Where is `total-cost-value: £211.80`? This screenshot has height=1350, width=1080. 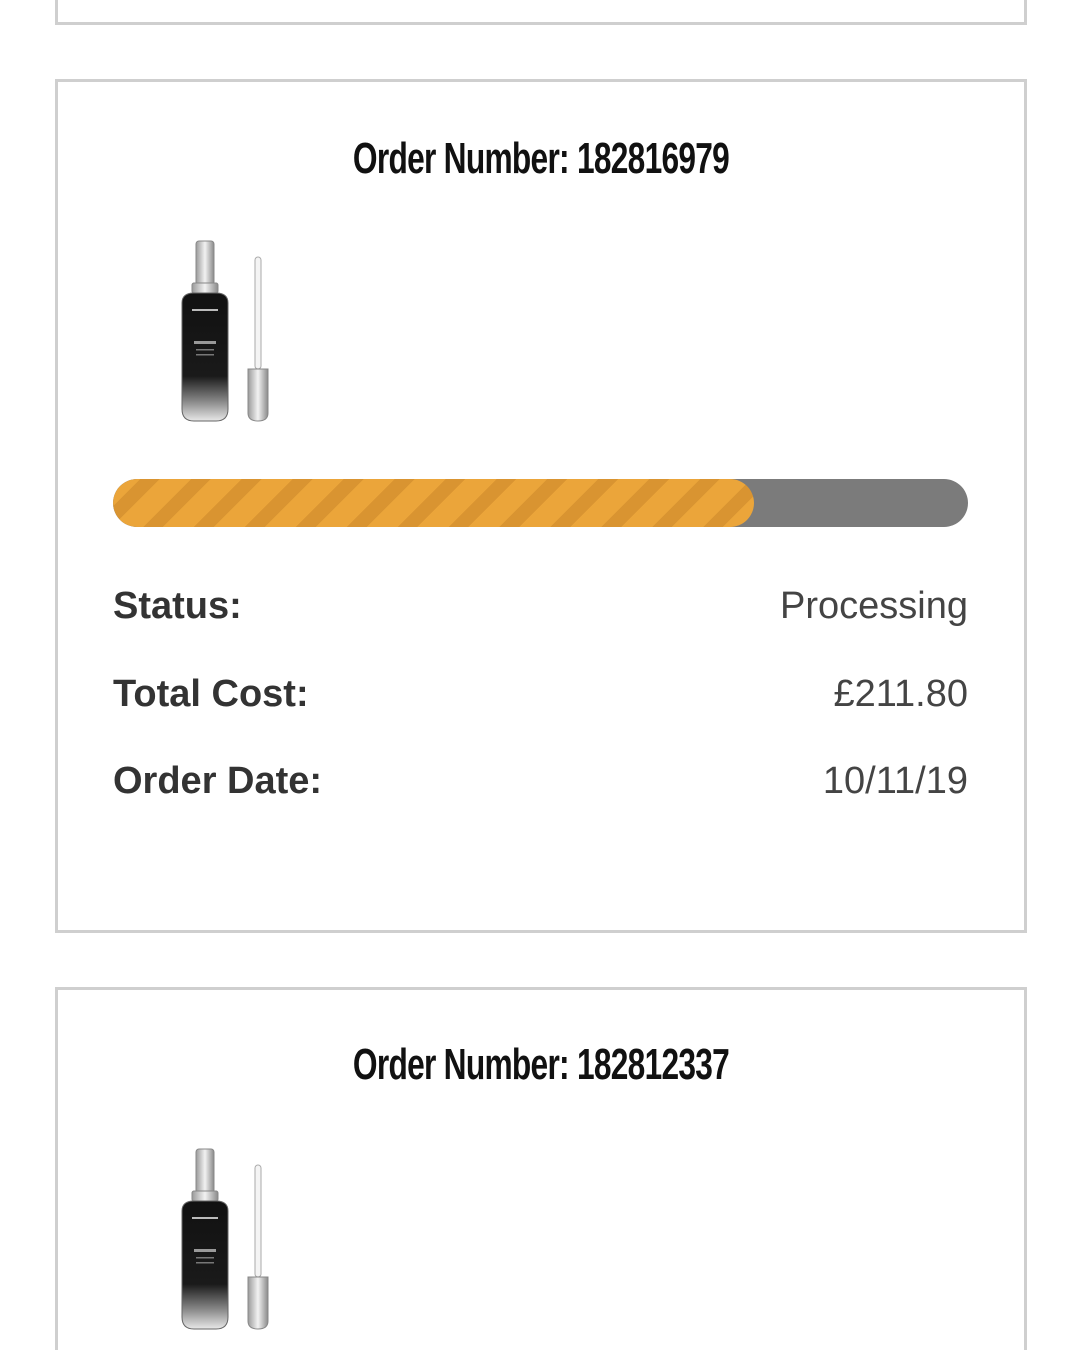 total-cost-value: £211.80 is located at coordinates (900, 694).